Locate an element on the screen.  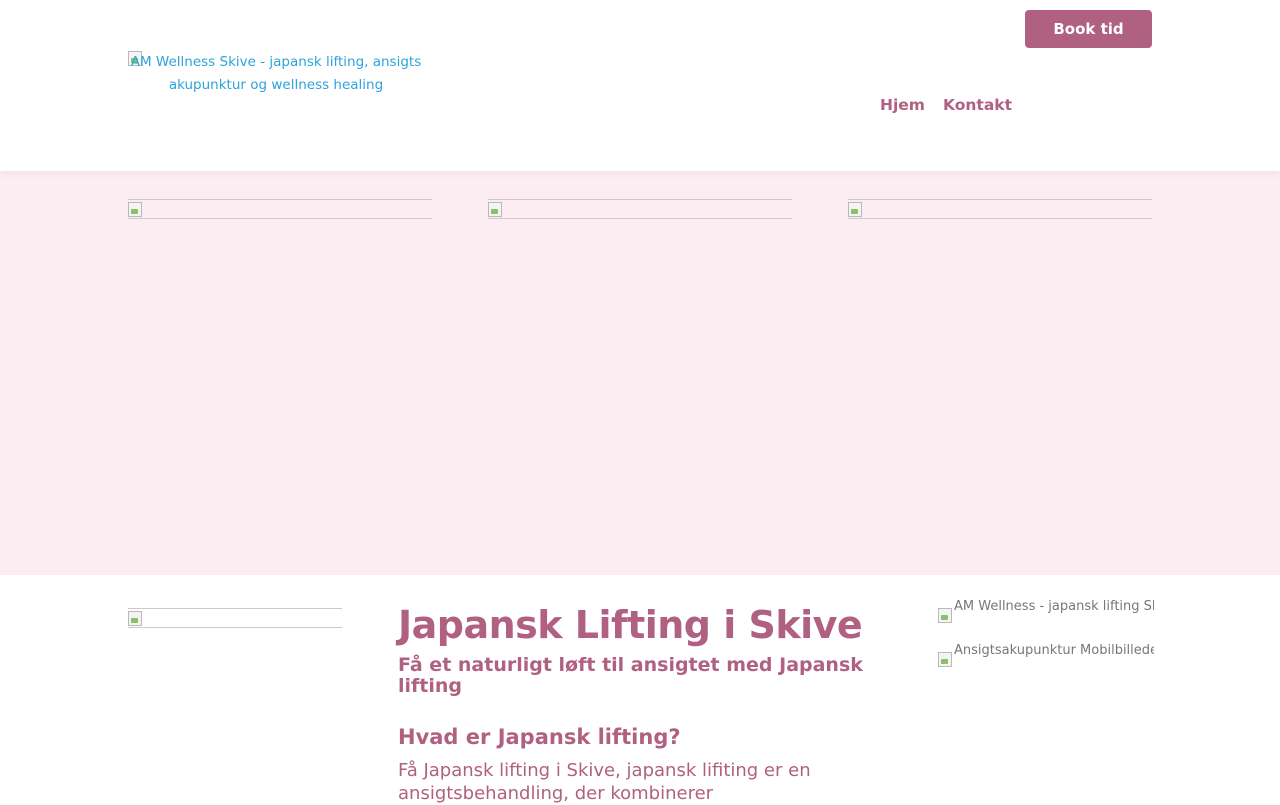
sidebar-image-alt: AM Wellness - japansk lifting Skive is located at coordinates (1054, 606).